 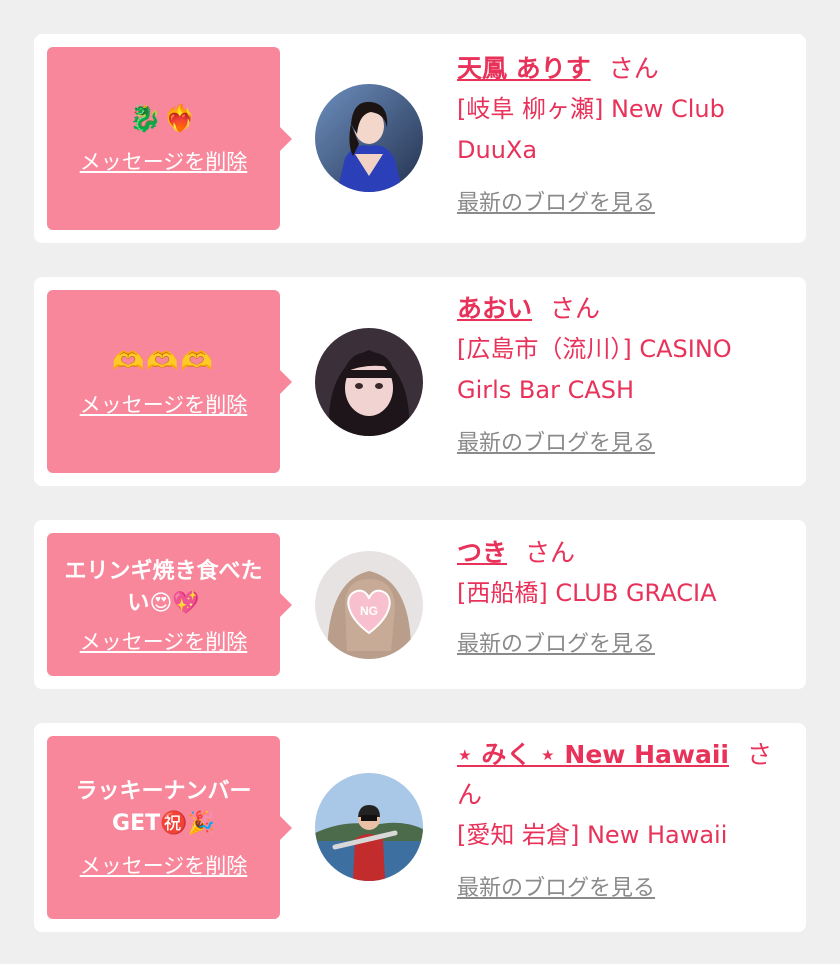 What do you see at coordinates (593, 754) in the screenshot?
I see `cast-name-link: ⋆ みく ⋆ New Hawaii` at bounding box center [593, 754].